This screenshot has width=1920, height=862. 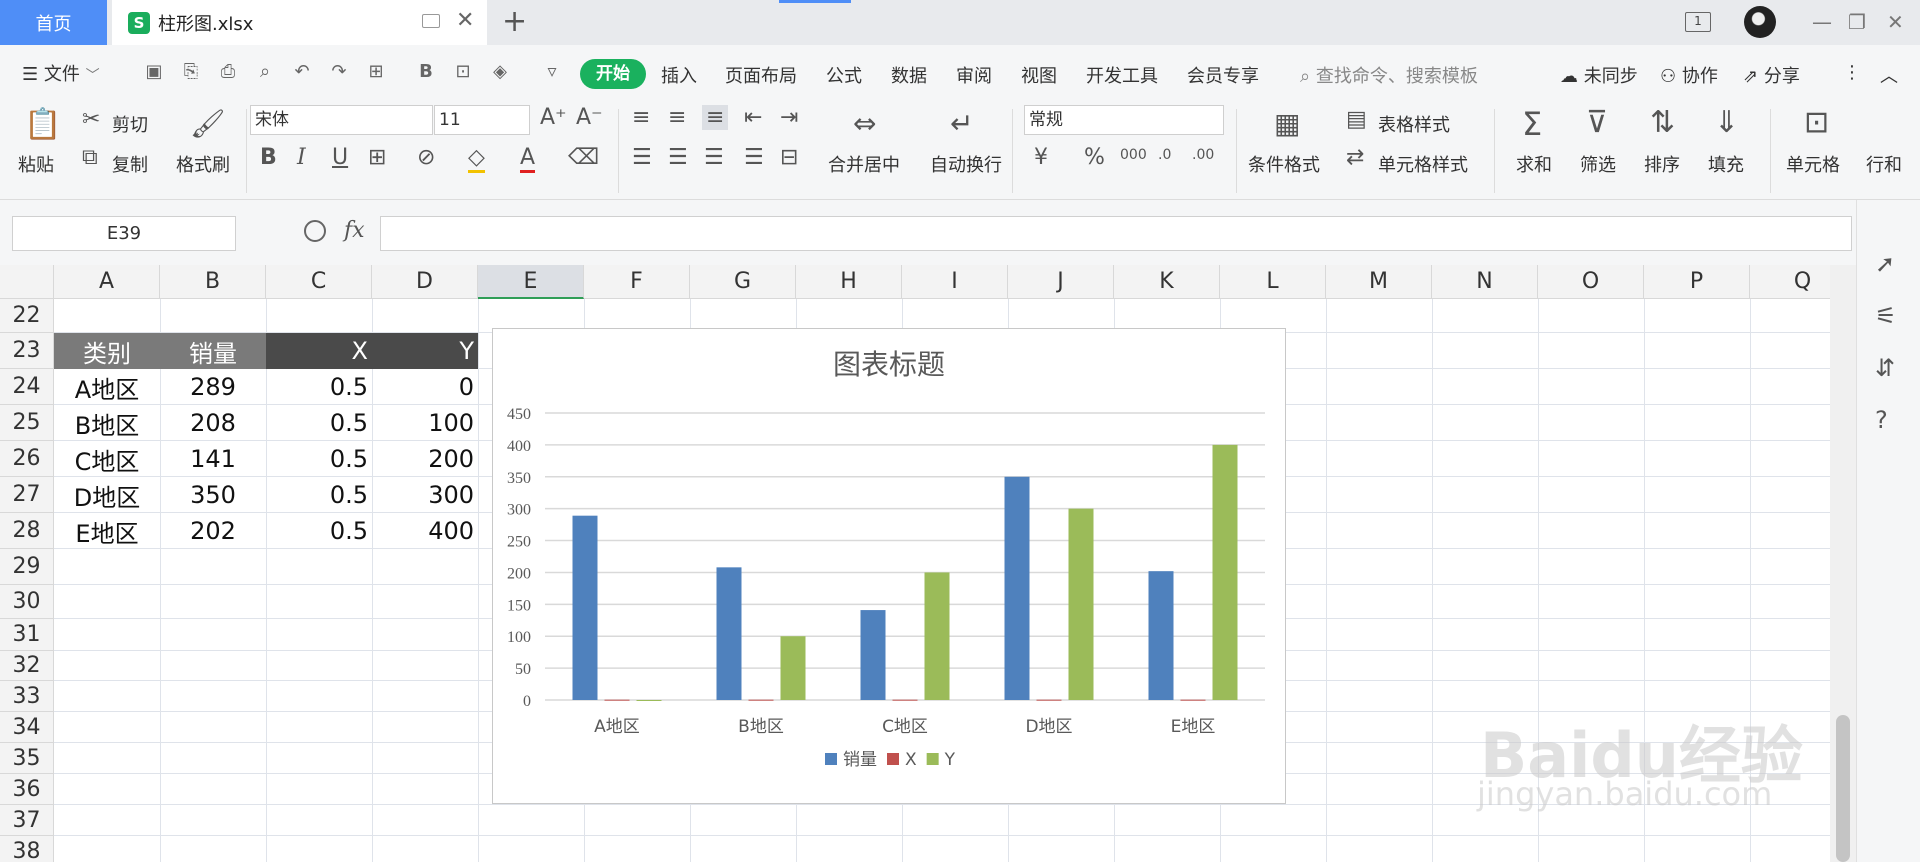 I want to click on highlight-icon: ◇, so click(x=476, y=159).